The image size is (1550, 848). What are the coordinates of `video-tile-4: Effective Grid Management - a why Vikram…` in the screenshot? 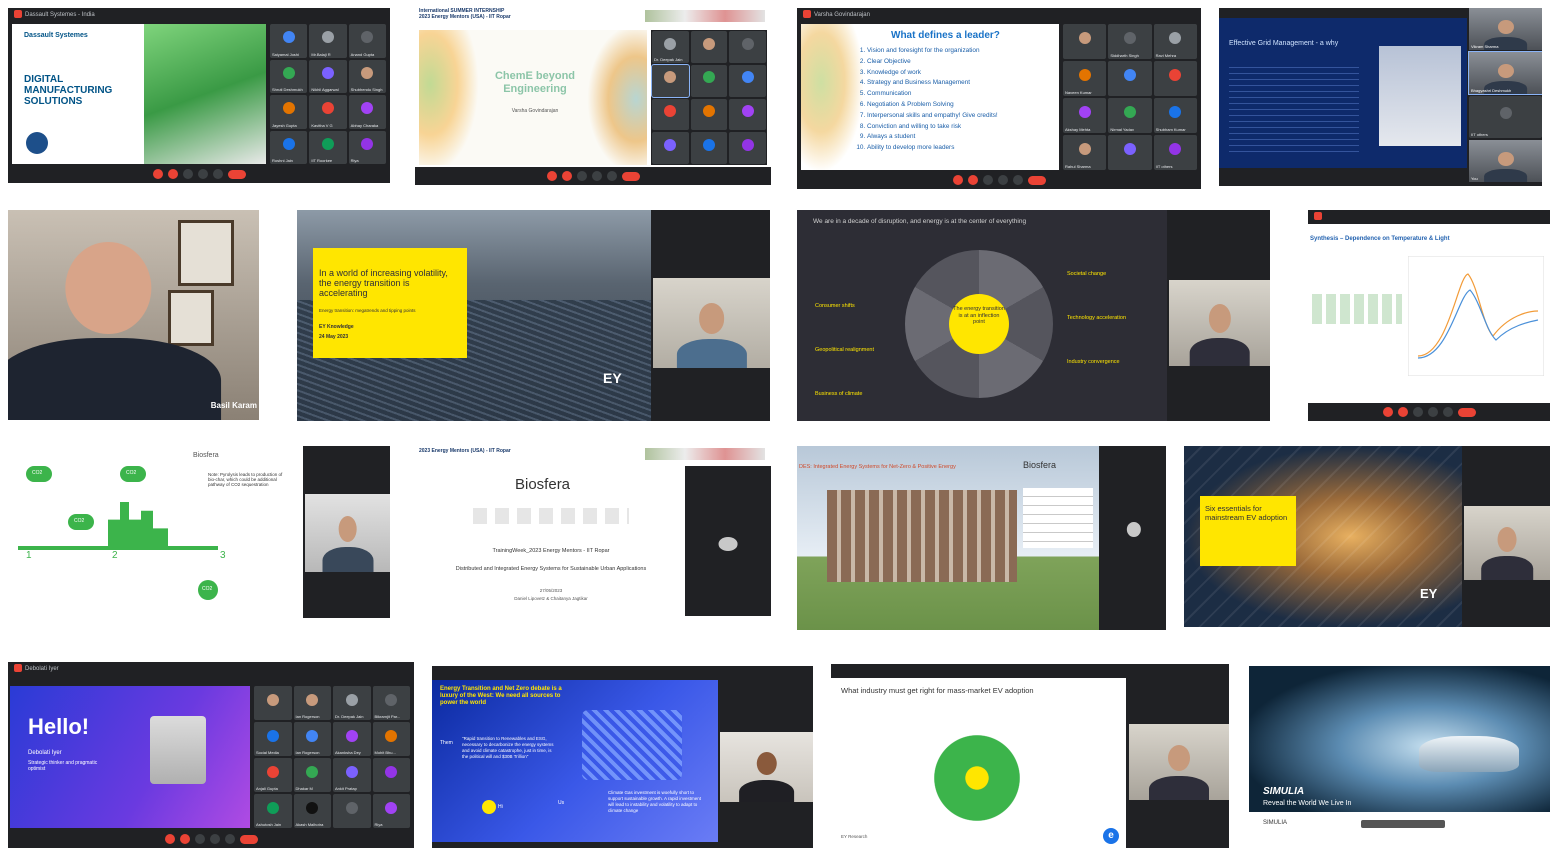 It's located at (1380, 97).